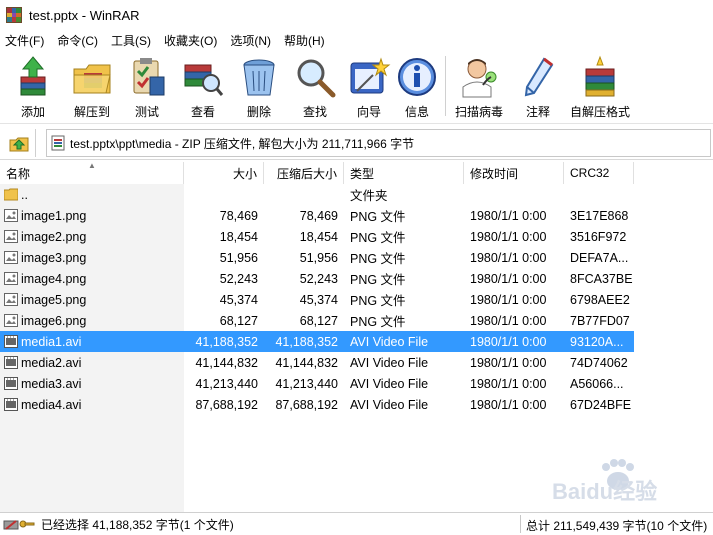 The height and width of the screenshot is (535, 713). Describe the element at coordinates (304, 341) in the screenshot. I see `file-packed-size: 41,188,352` at that location.